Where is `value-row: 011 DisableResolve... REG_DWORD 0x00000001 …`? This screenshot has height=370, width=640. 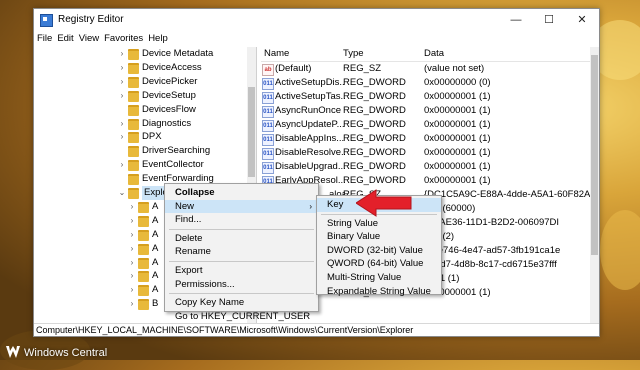
value-row: 011 DisableResolve... REG_DWORD 0x00000001 … is located at coordinates (430, 153).